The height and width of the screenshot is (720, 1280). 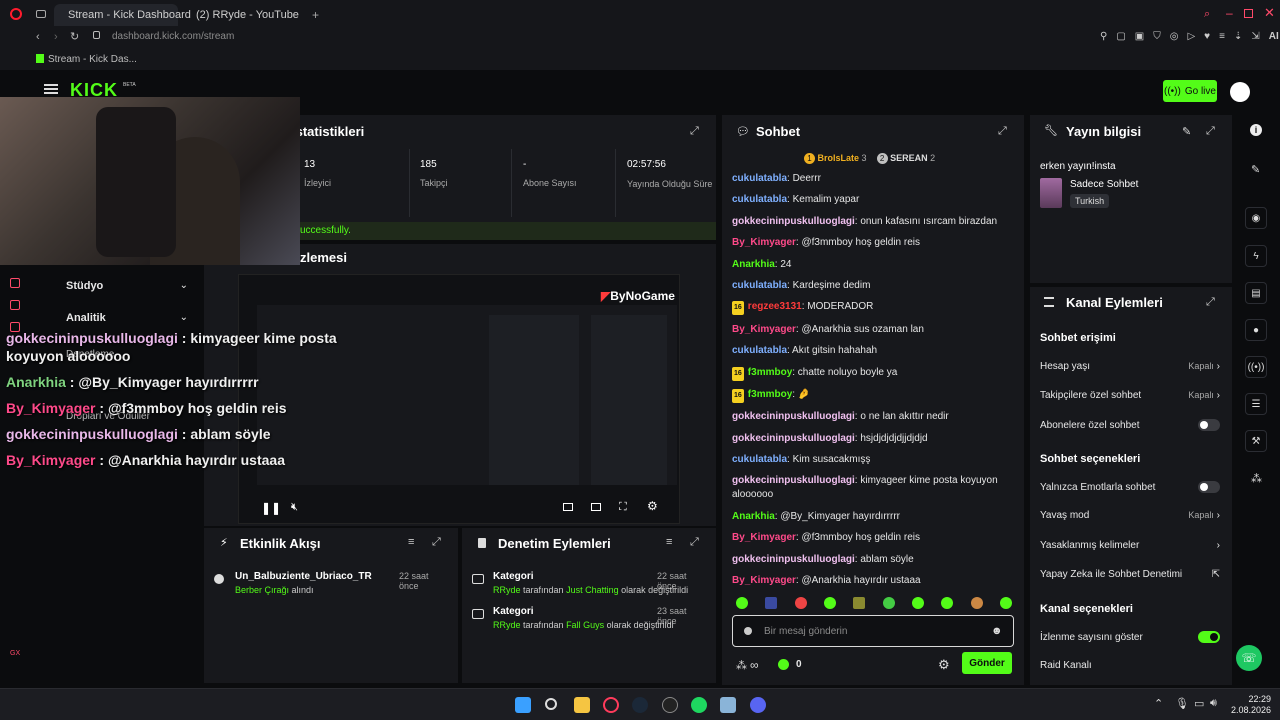 I want to click on tab-kick-dashboard: Stream - Kick Dashboard, so click(x=122, y=15).